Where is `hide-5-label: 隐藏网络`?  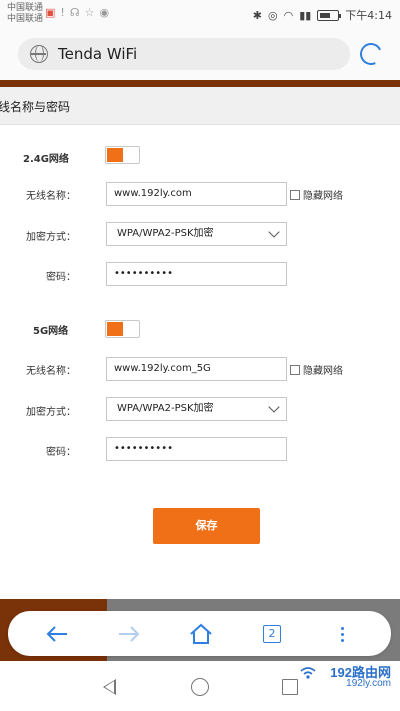
hide-5-label: 隐藏网络 is located at coordinates (323, 371).